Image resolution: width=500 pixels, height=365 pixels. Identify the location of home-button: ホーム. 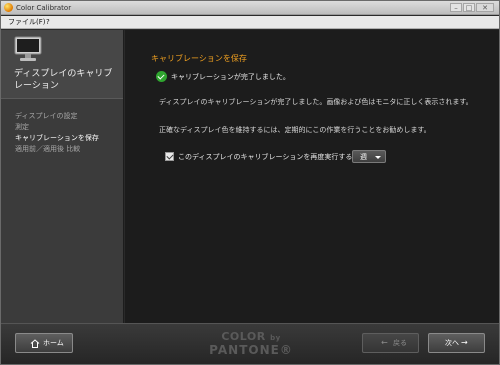
(44, 343).